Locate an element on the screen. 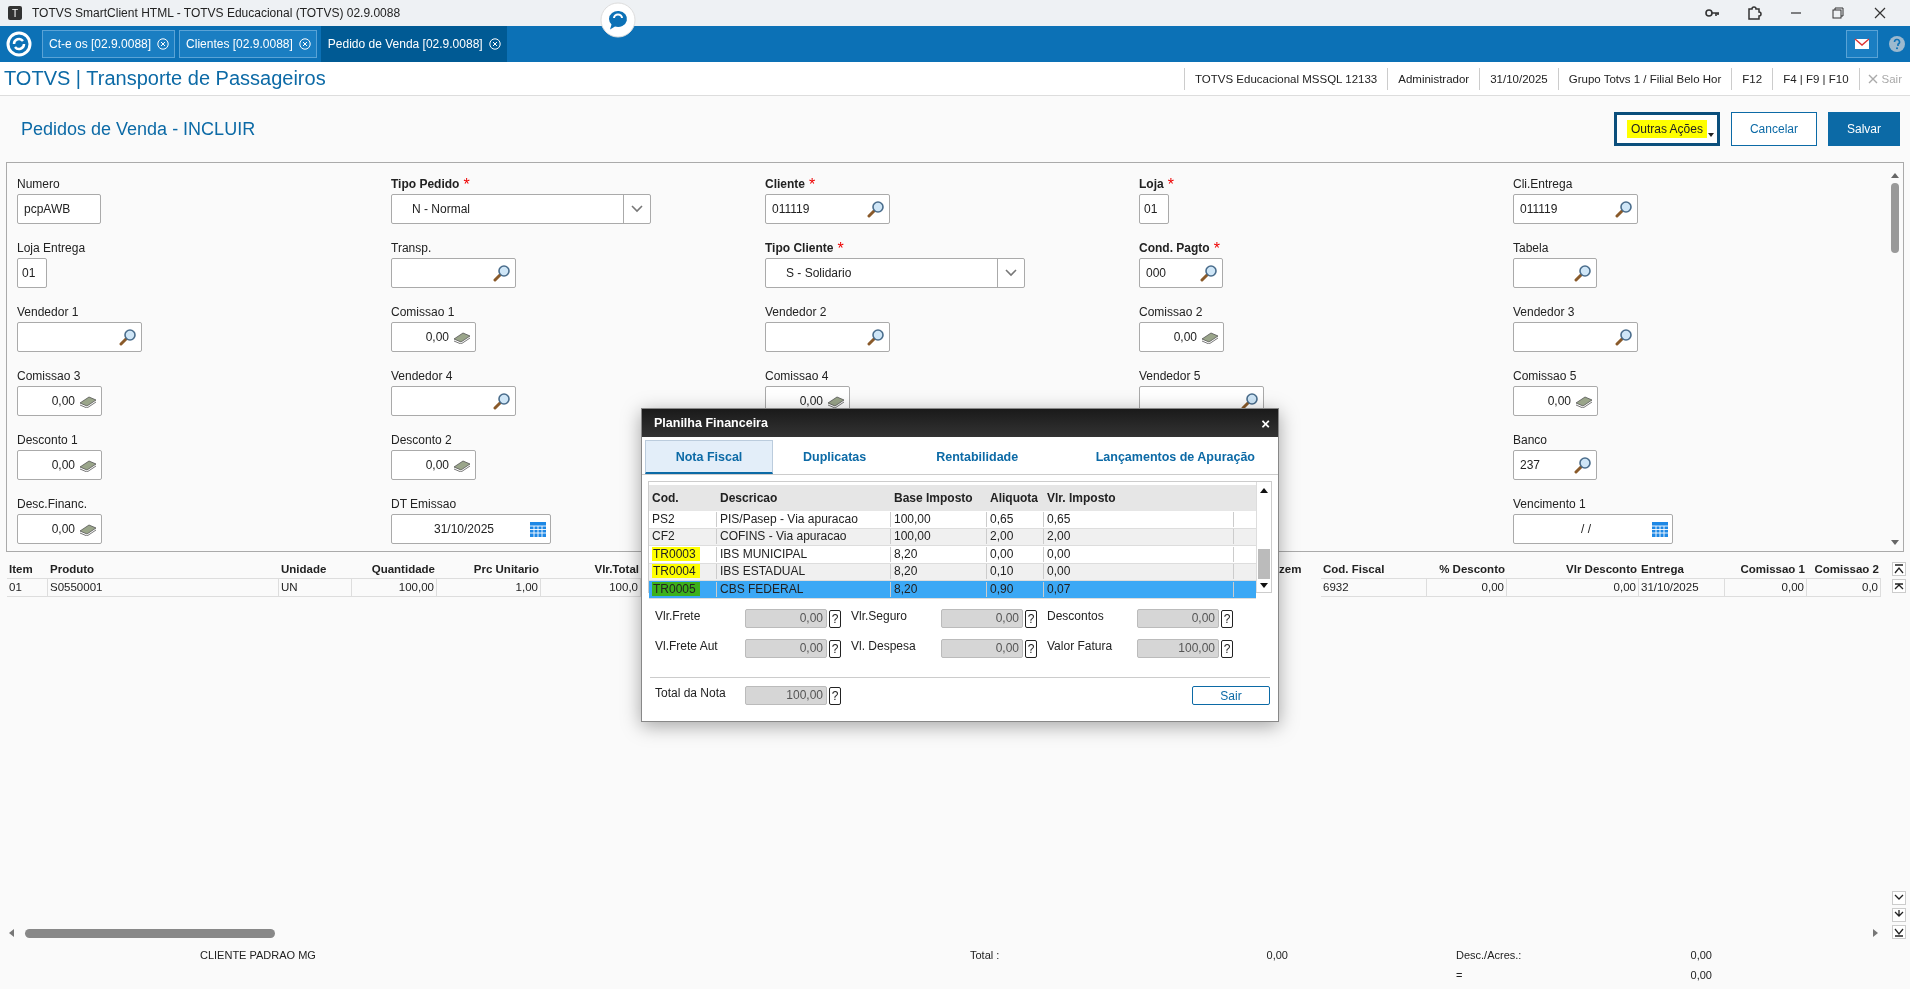 The width and height of the screenshot is (1910, 989). column-header: zem is located at coordinates (1299, 569).